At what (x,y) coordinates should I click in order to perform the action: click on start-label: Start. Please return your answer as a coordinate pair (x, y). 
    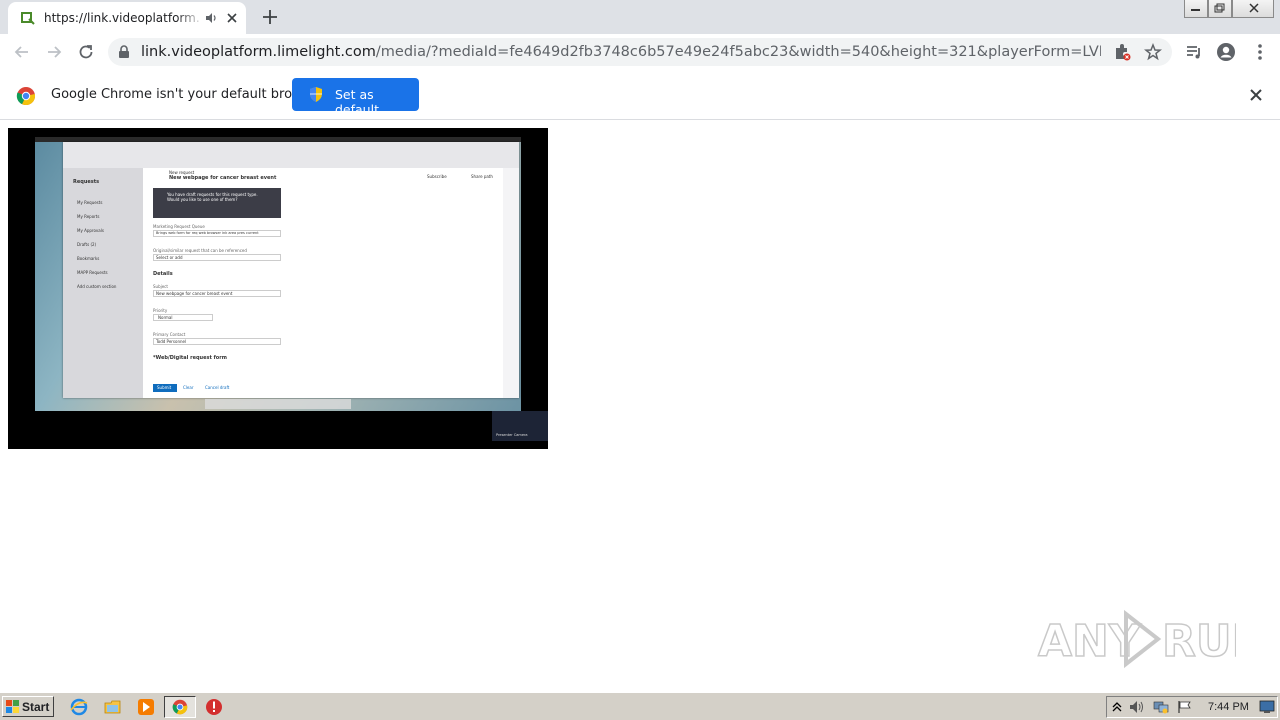
    Looking at the image, I should click on (36, 707).